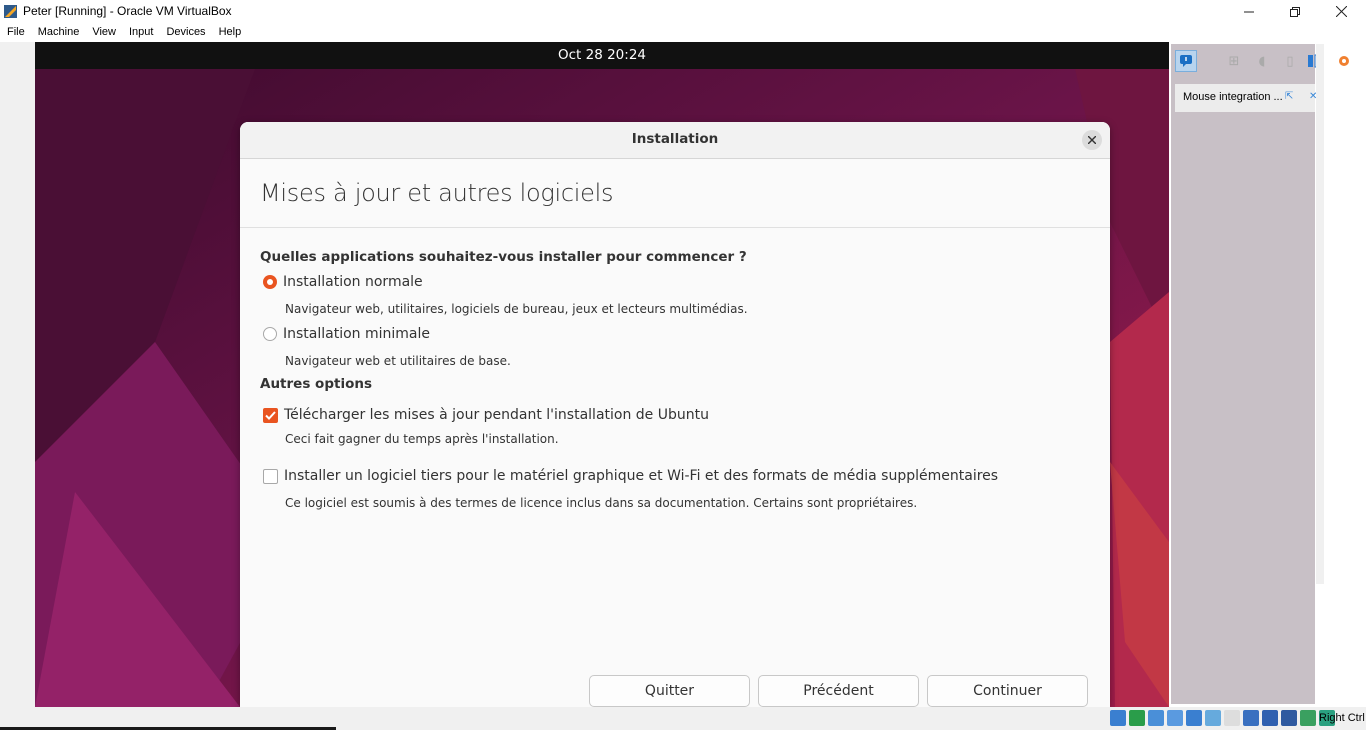 The width and height of the screenshot is (1366, 730). I want to click on shared-folders-icon, so click(1213, 718).